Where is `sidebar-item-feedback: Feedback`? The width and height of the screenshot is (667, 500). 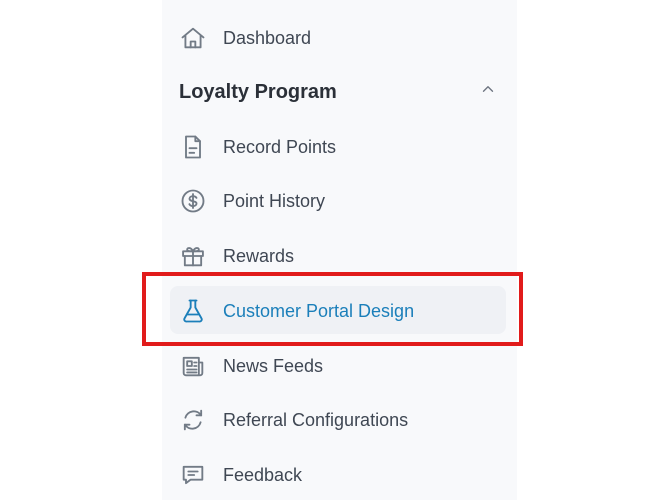 sidebar-item-feedback: Feedback is located at coordinates (240, 475).